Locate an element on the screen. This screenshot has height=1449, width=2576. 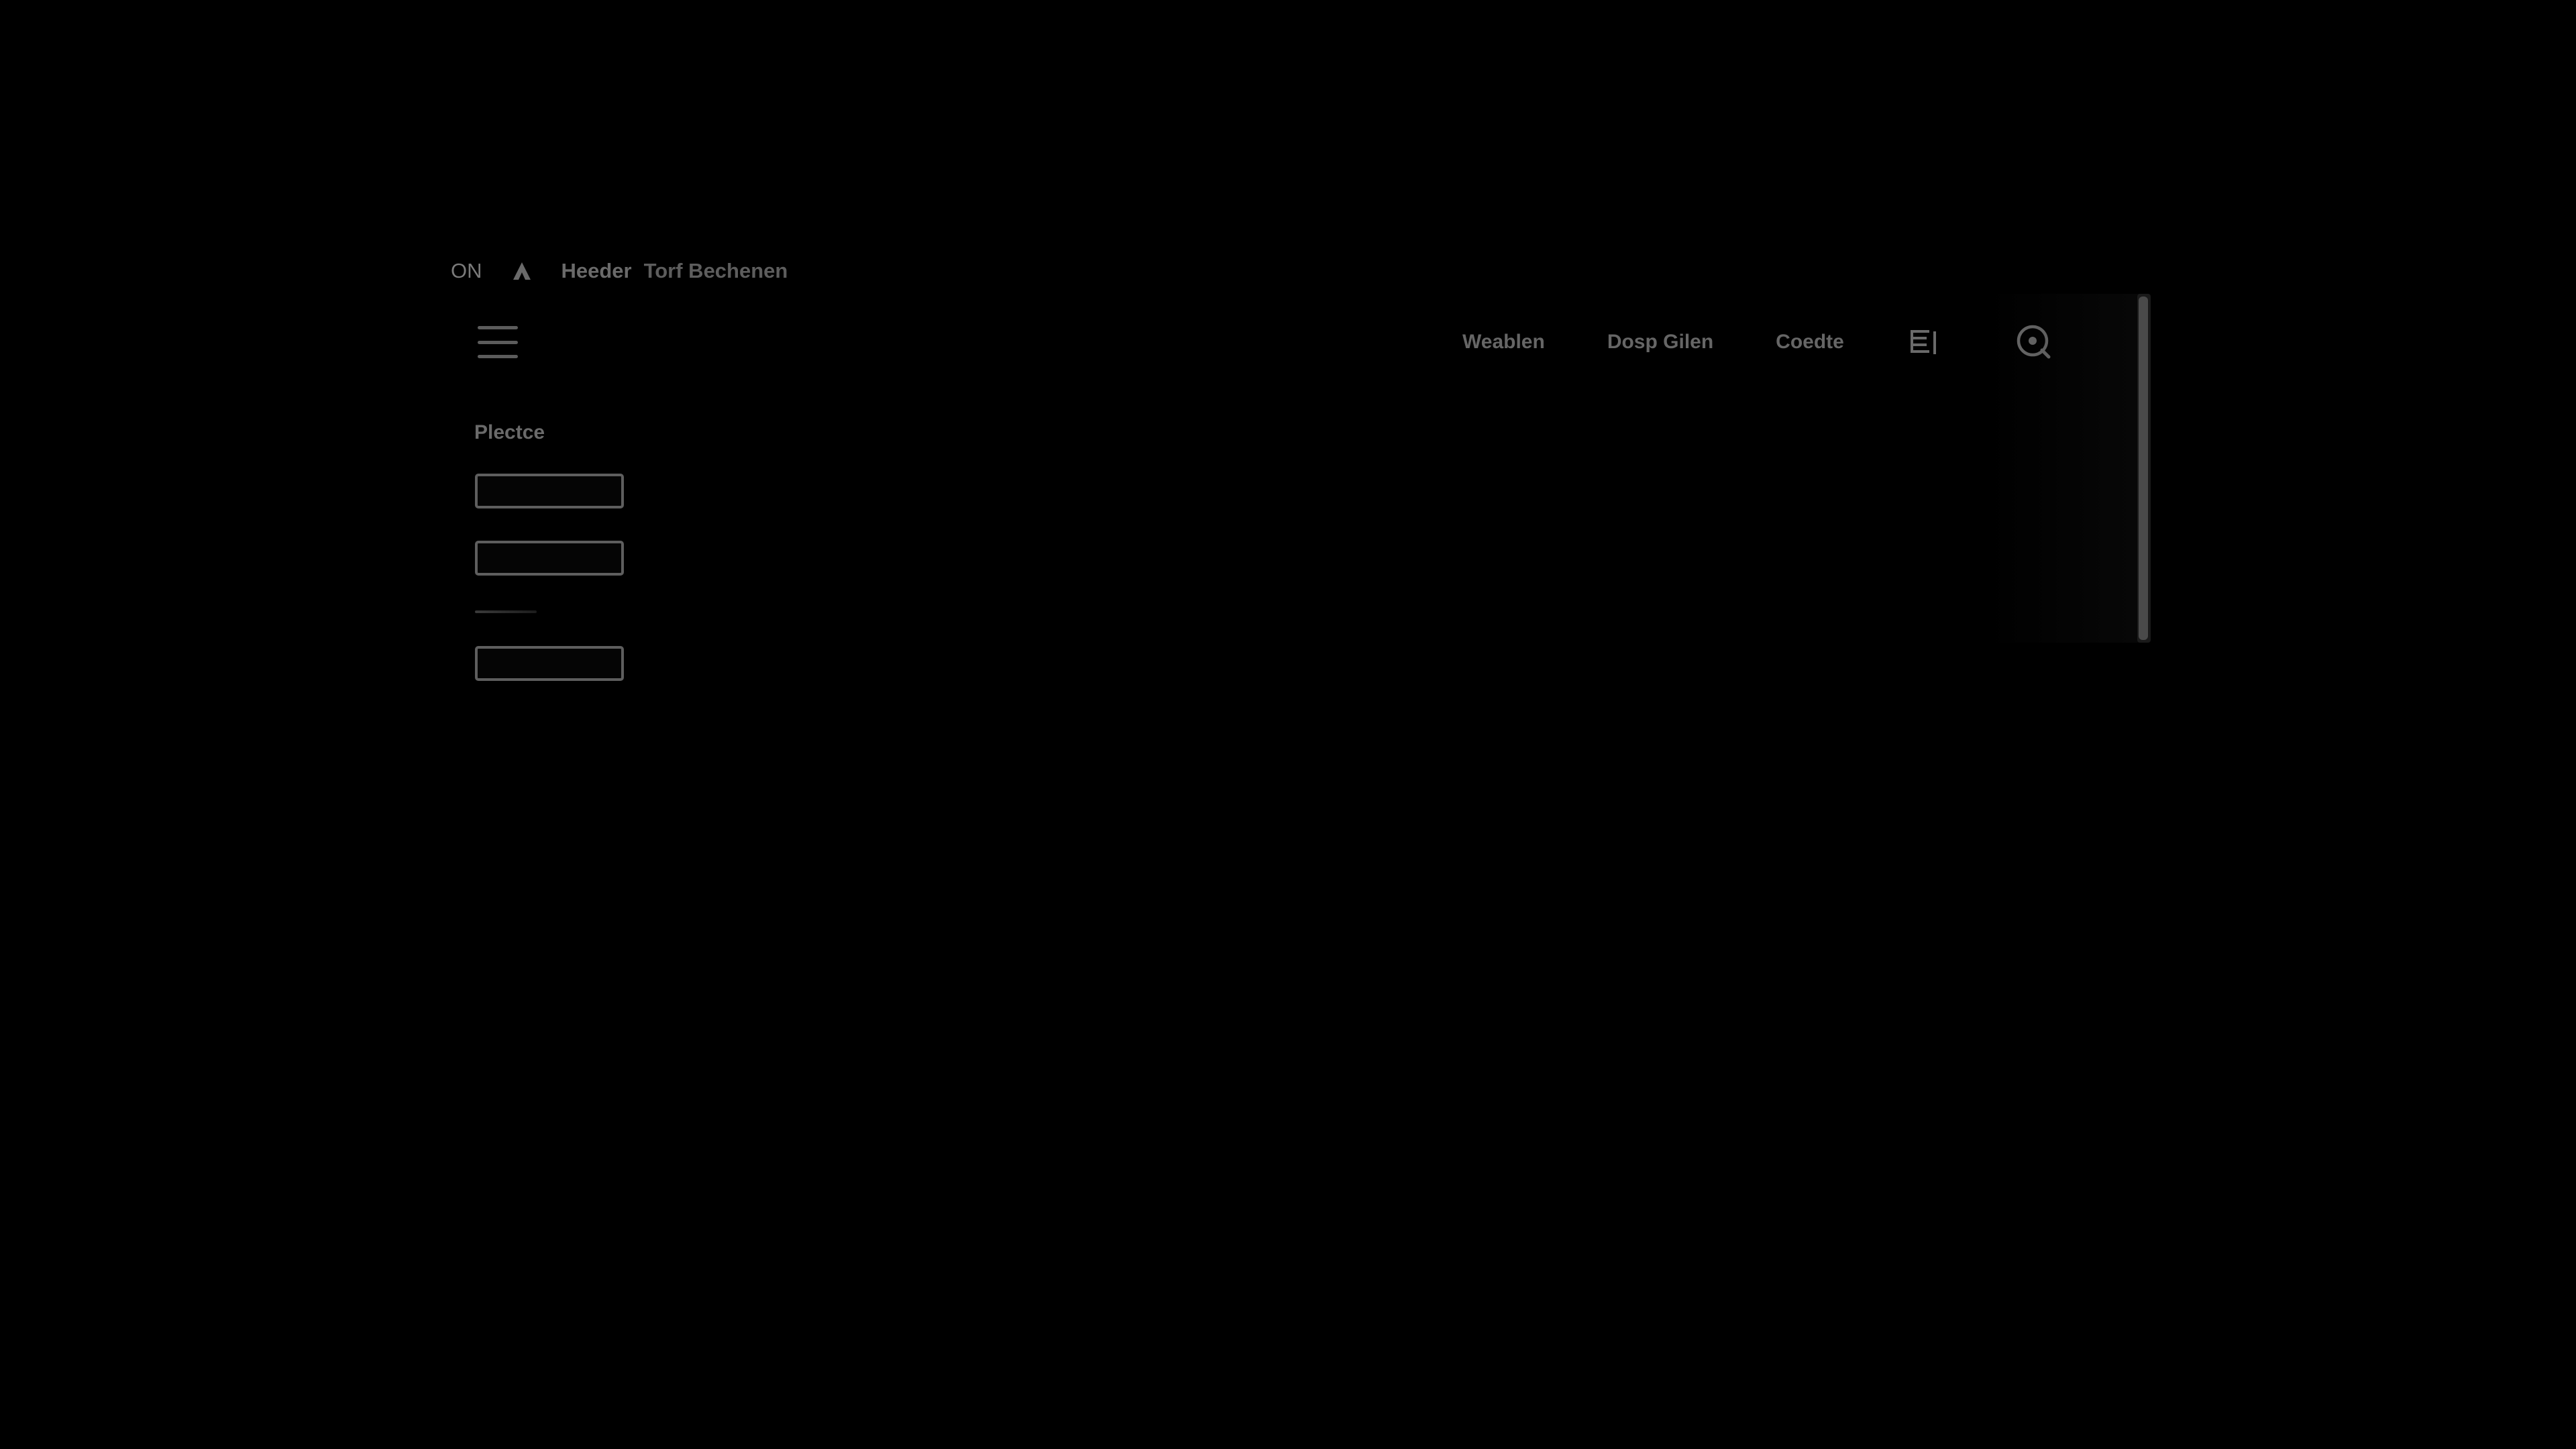
status-indicator: ON is located at coordinates (466, 270).